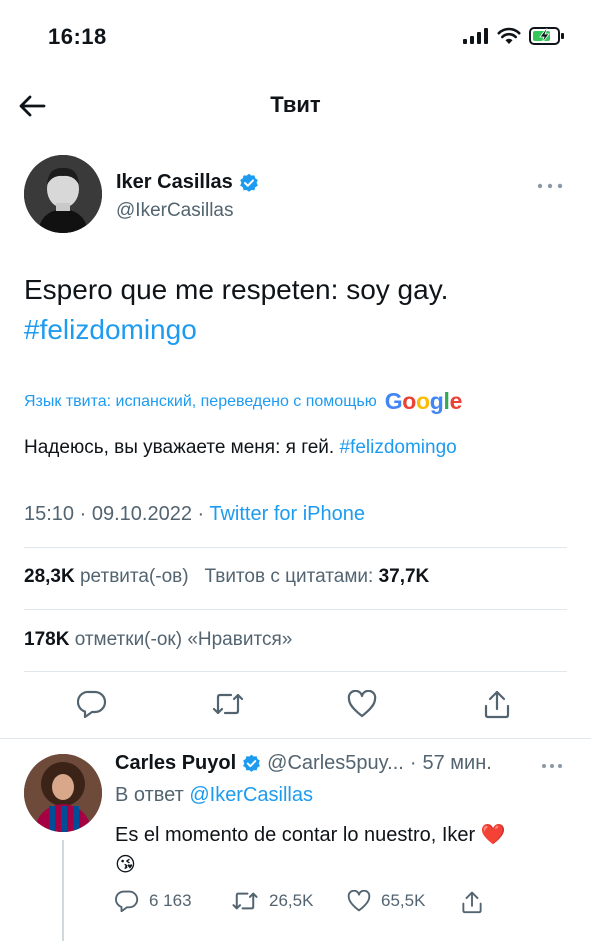  What do you see at coordinates (149, 795) in the screenshot?
I see `in-reply-prefix: В ответ` at bounding box center [149, 795].